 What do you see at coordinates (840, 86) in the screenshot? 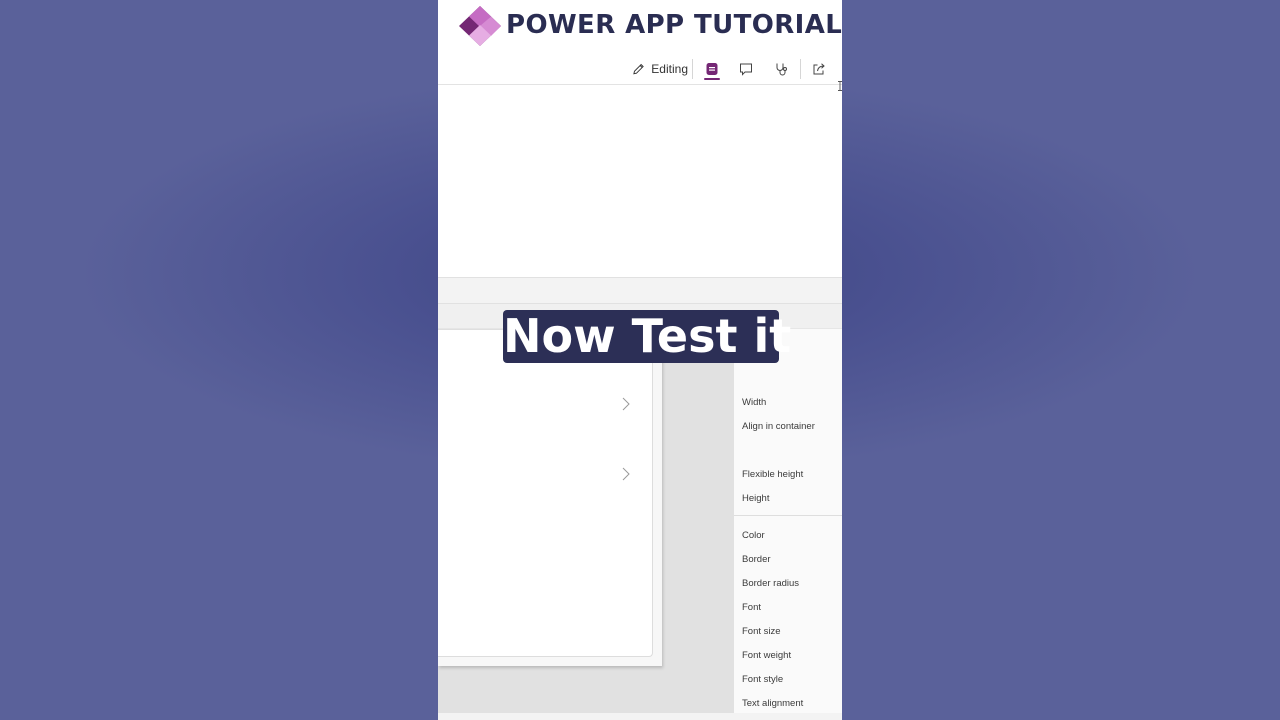
I see `text-cursor-icon` at bounding box center [840, 86].